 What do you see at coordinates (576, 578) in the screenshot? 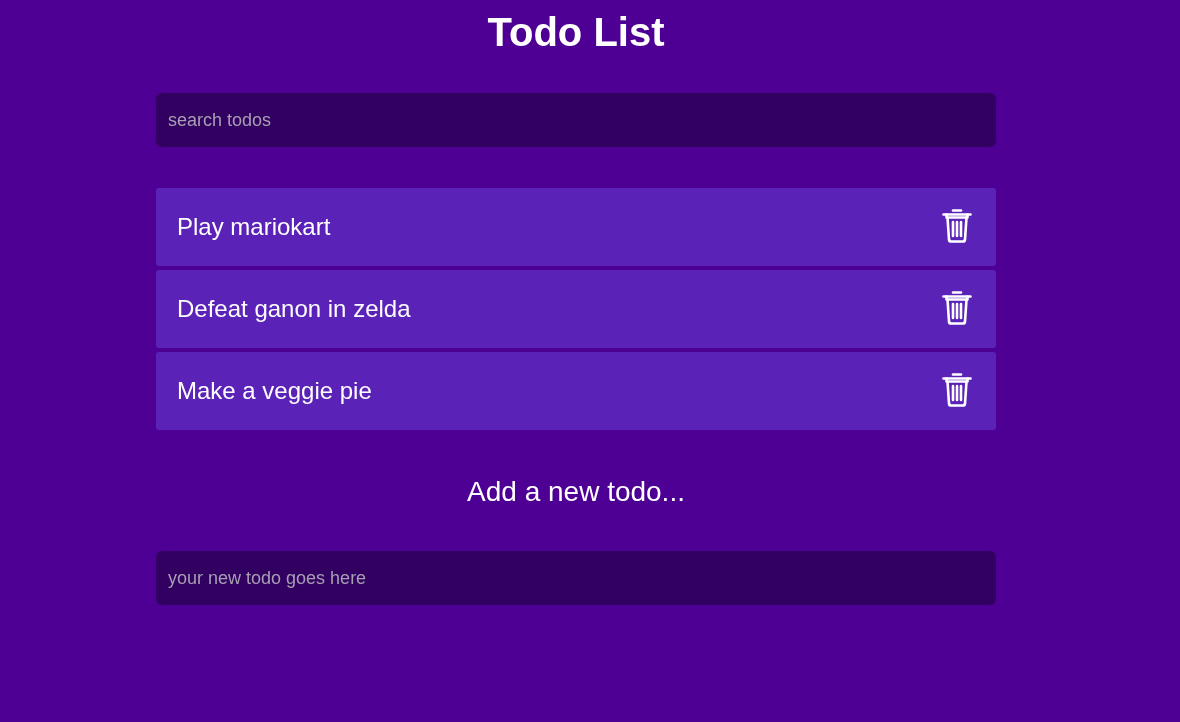
I see `new-todo-field: your new todo goes here` at bounding box center [576, 578].